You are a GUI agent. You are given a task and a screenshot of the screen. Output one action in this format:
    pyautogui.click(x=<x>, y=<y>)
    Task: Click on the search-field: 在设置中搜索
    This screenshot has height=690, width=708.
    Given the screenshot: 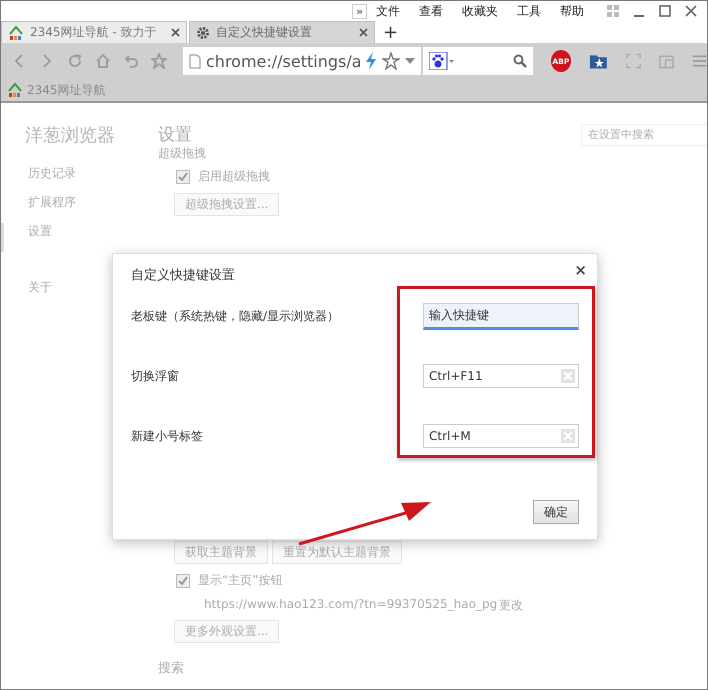 What is the action you would take?
    pyautogui.click(x=644, y=135)
    